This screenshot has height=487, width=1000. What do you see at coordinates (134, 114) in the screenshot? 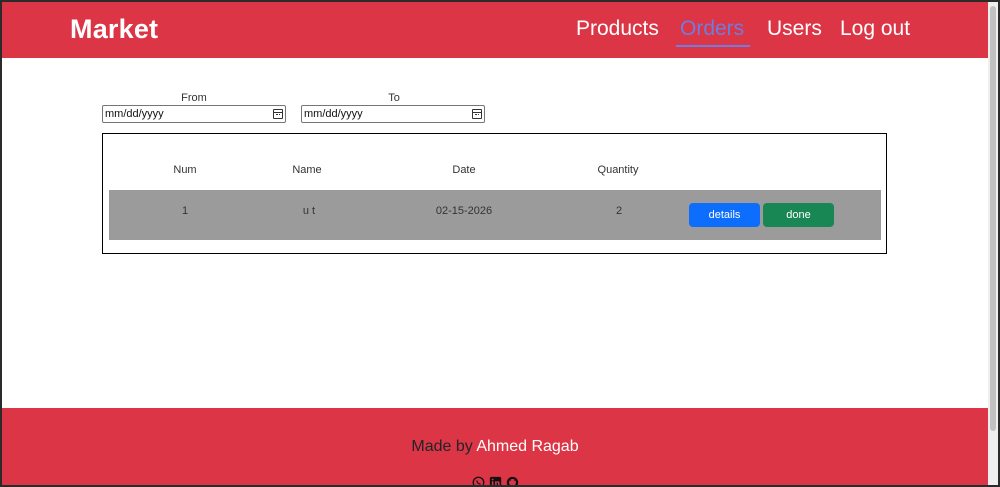
I see `from-date-placeholder: mm/dd/yyyy` at bounding box center [134, 114].